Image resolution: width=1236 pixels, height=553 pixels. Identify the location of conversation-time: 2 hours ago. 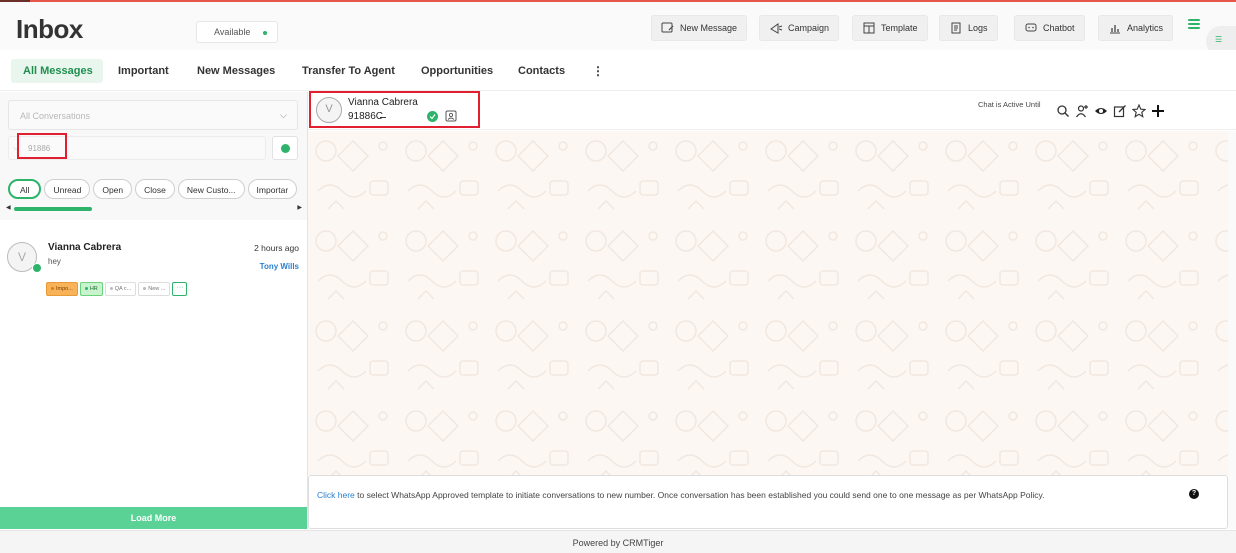
(276, 248).